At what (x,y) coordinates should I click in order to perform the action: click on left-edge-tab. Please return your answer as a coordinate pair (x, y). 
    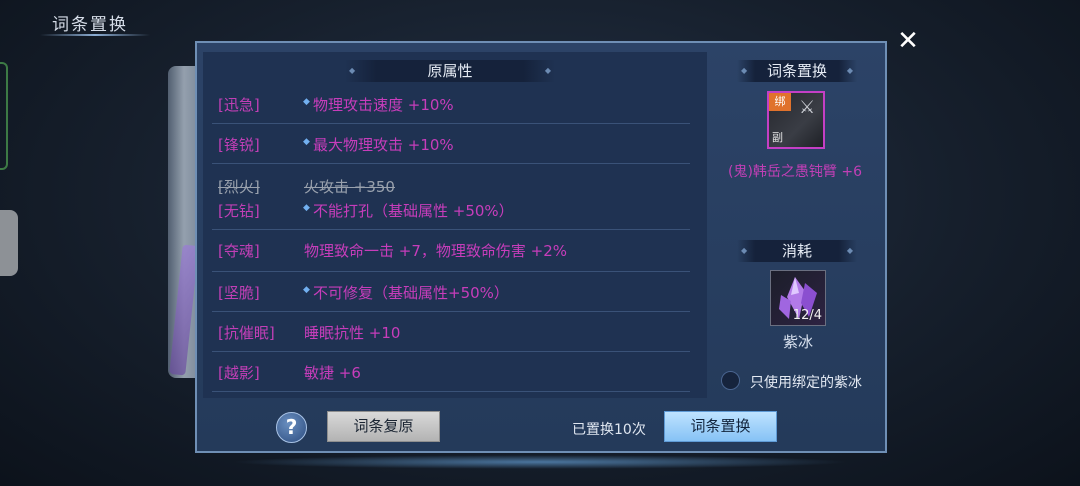
    Looking at the image, I should click on (4, 116).